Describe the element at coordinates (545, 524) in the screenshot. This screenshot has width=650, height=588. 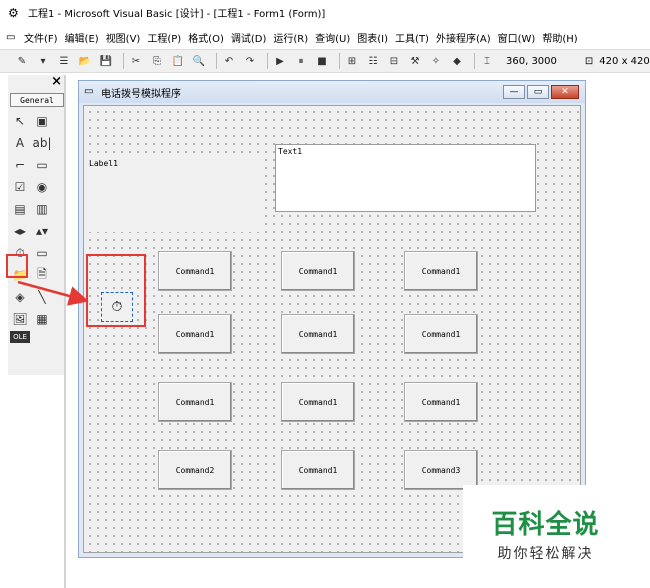
I see `watermark-title: 百科全说` at that location.